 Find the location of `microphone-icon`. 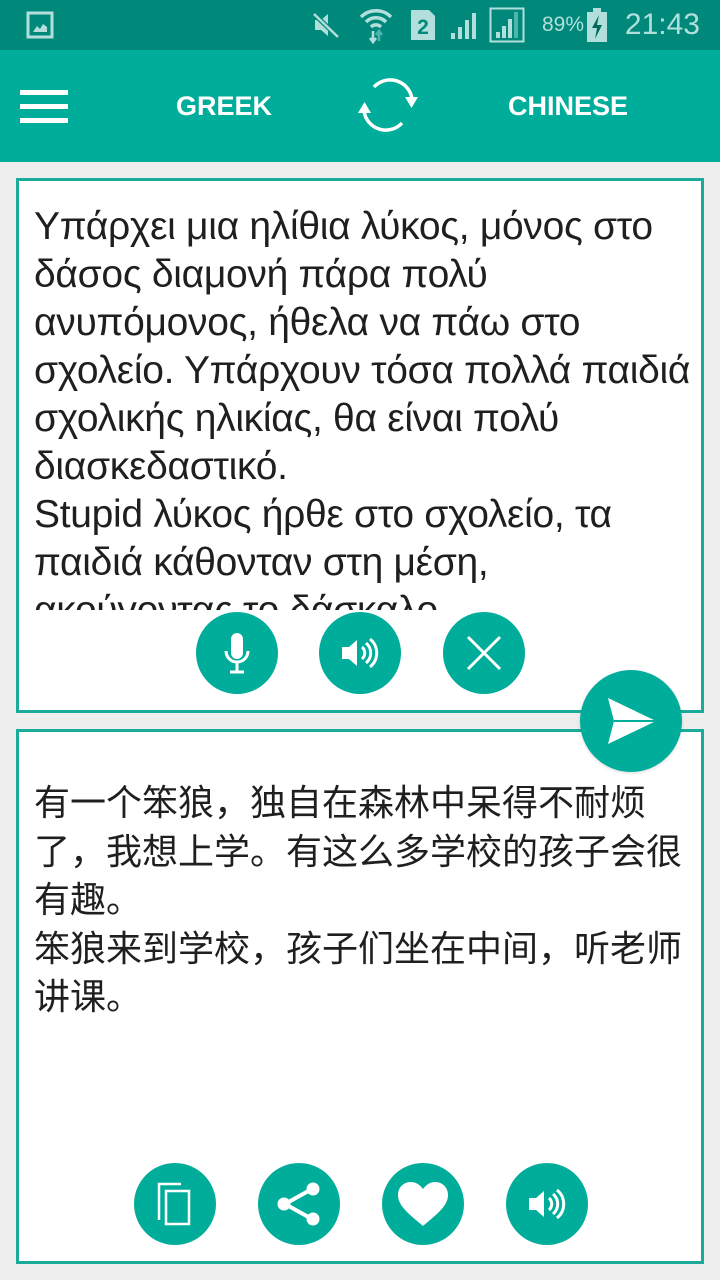

microphone-icon is located at coordinates (237, 653).